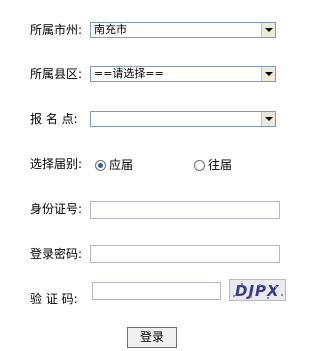 This screenshot has height=351, width=323. I want to click on captcha-label: 验 证 码:, so click(54, 299).